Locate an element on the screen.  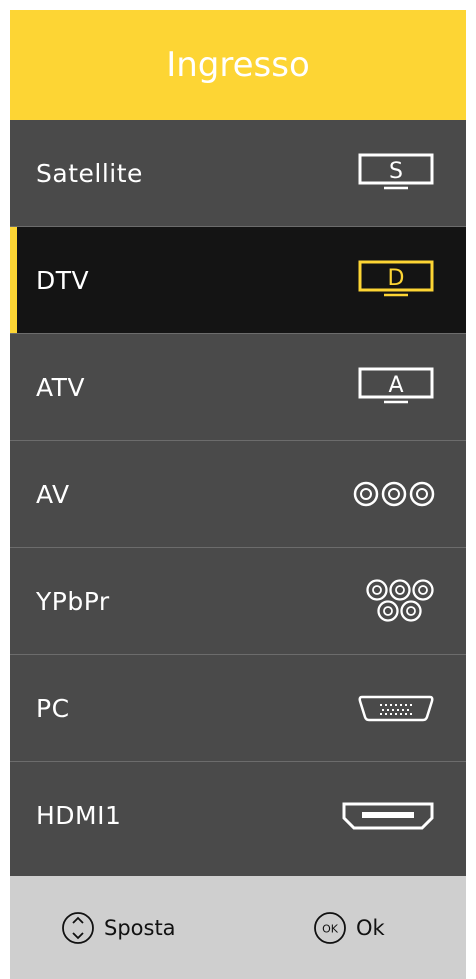
ok-button-icon: OK is located at coordinates (330, 927).